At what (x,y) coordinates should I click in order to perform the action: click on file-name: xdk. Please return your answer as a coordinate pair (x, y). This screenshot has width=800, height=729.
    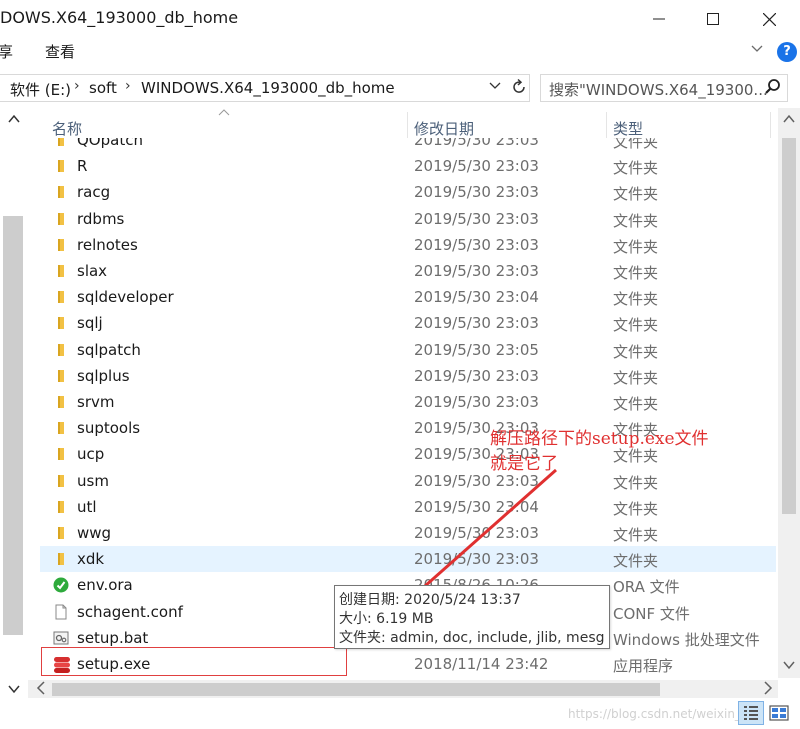
    Looking at the image, I should click on (91, 559).